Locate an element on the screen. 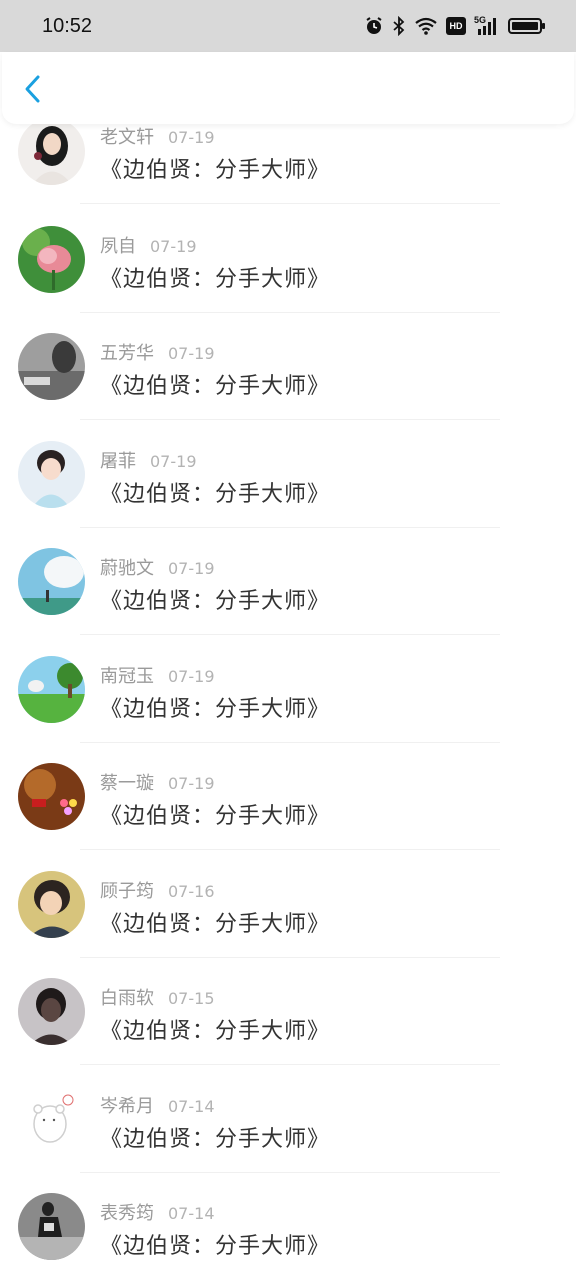 This screenshot has height=1280, width=576. nav-header is located at coordinates (288, 88).